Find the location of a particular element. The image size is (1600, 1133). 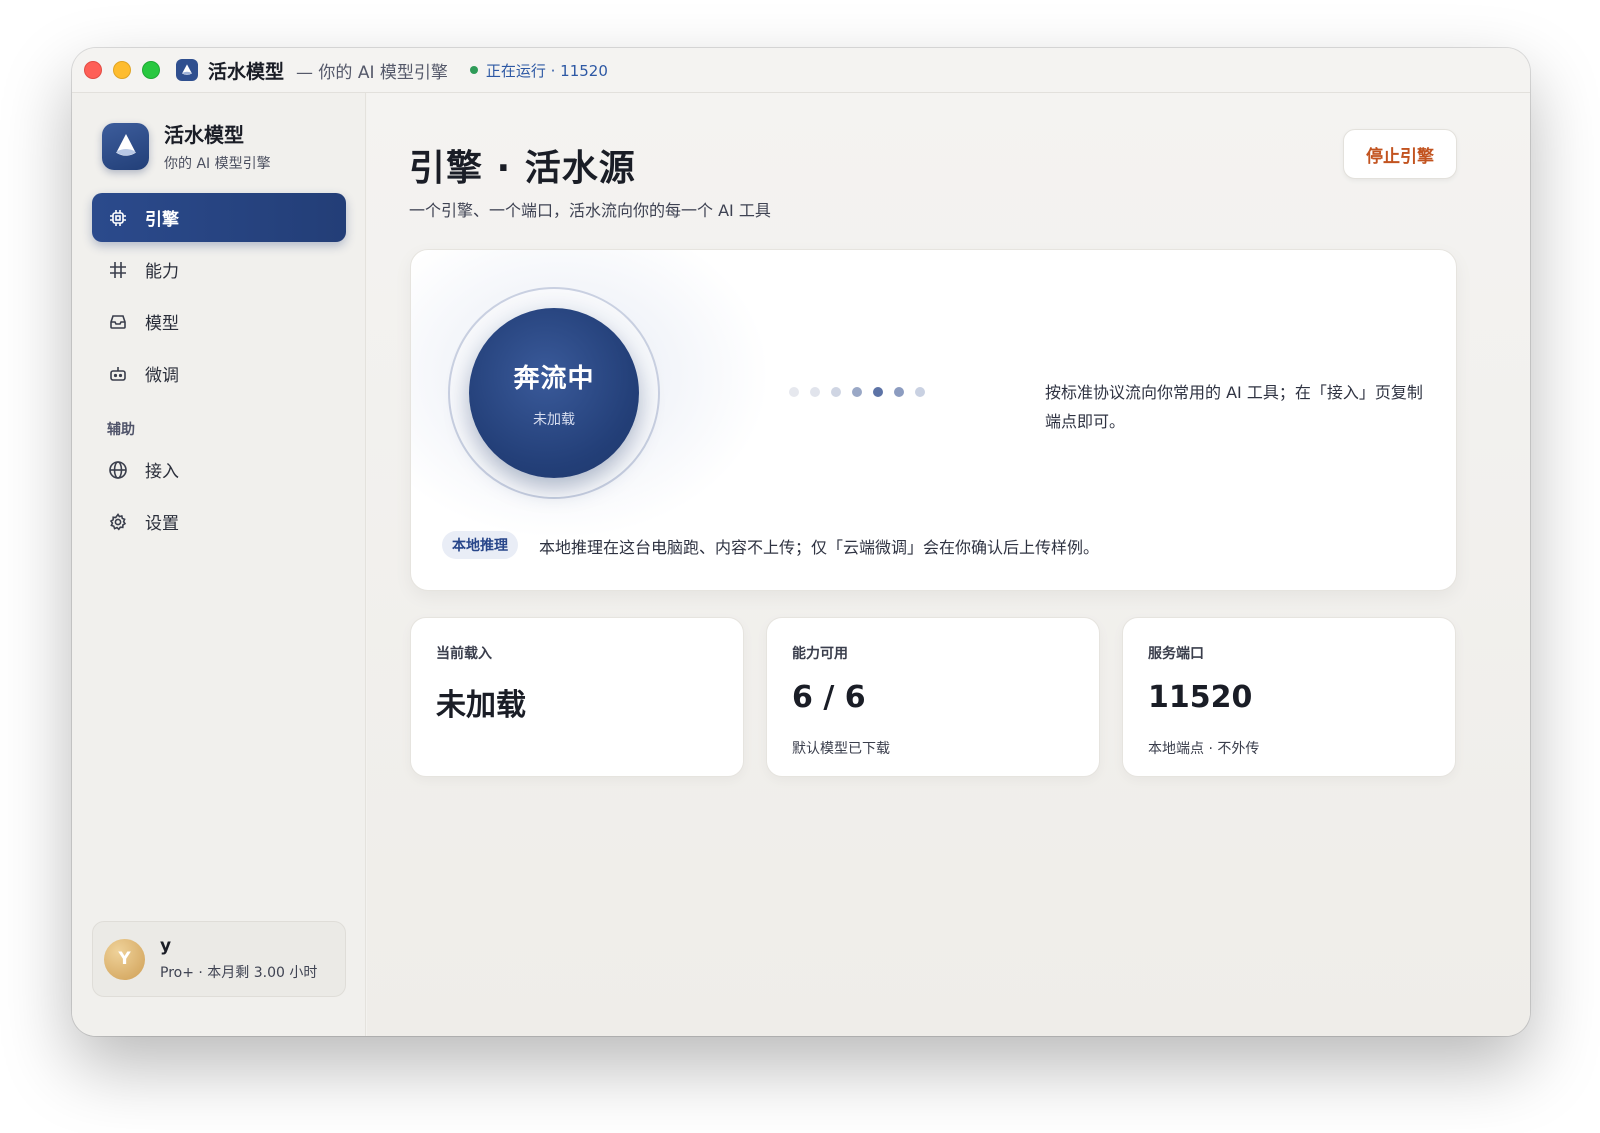

user-card: Y y Pro+ · 本月剩 3.00 小时 is located at coordinates (219, 959).